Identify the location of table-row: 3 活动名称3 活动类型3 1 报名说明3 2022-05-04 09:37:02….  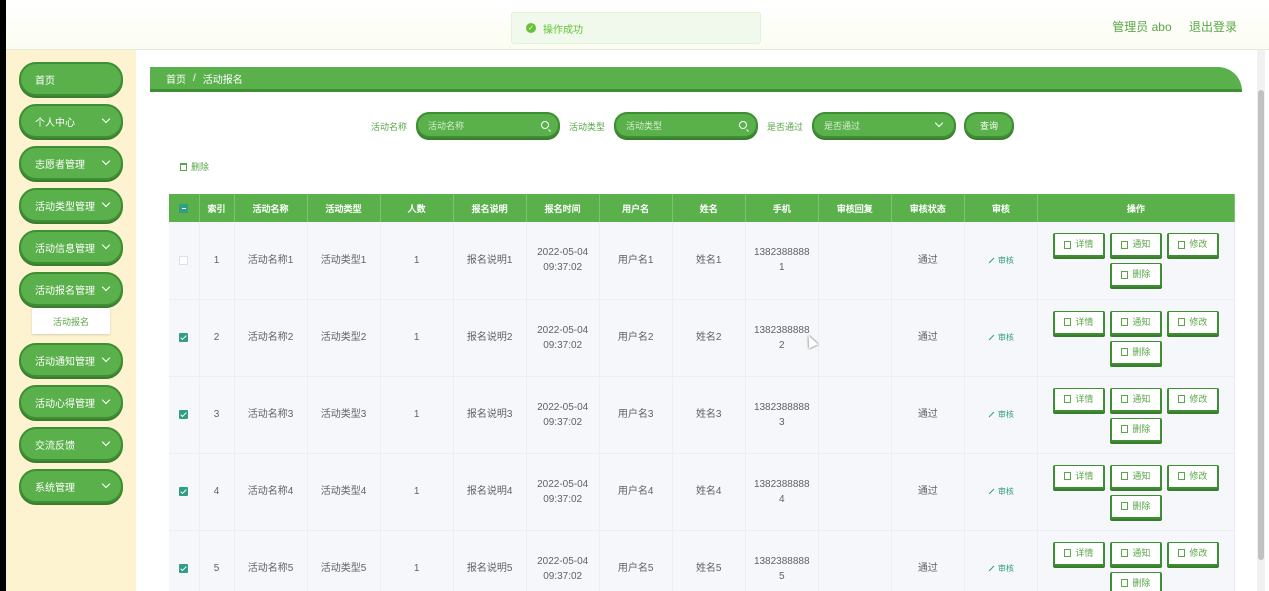
(702, 415).